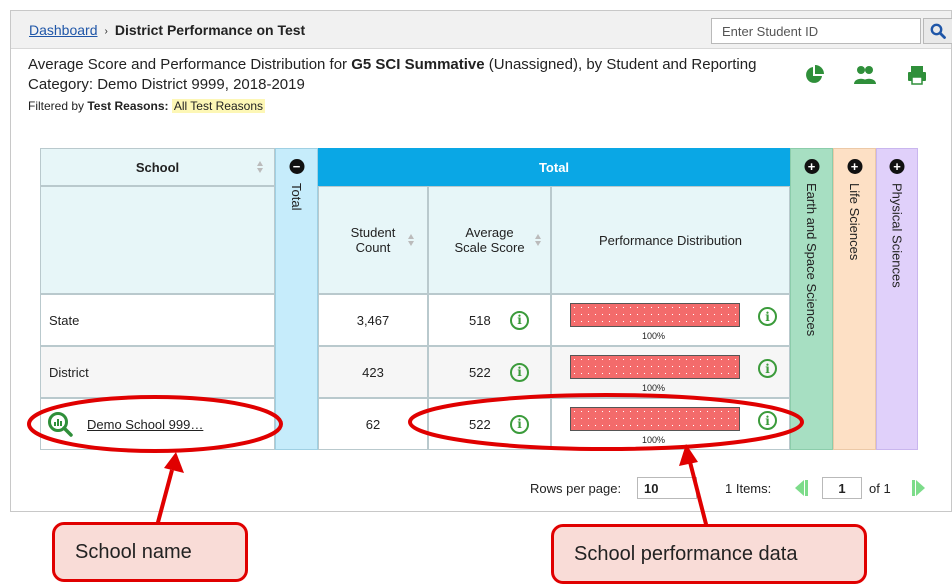 This screenshot has width=952, height=588. I want to click on performance-data-highlight, so click(606, 422).